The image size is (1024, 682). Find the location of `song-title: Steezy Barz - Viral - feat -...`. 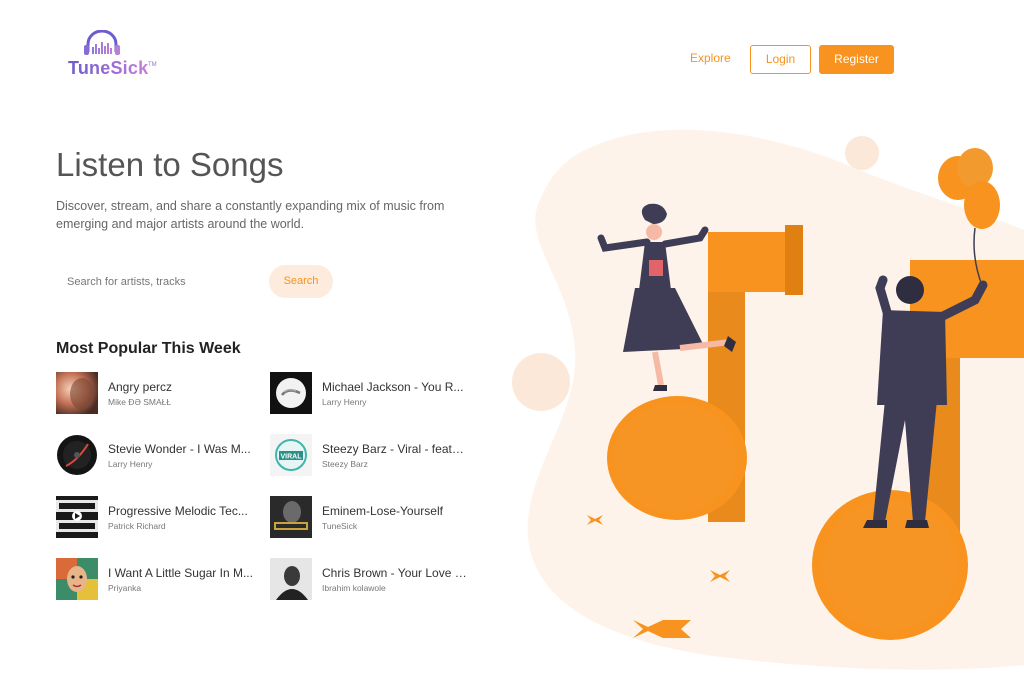

song-title: Steezy Barz - Viral - feat -... is located at coordinates (394, 449).